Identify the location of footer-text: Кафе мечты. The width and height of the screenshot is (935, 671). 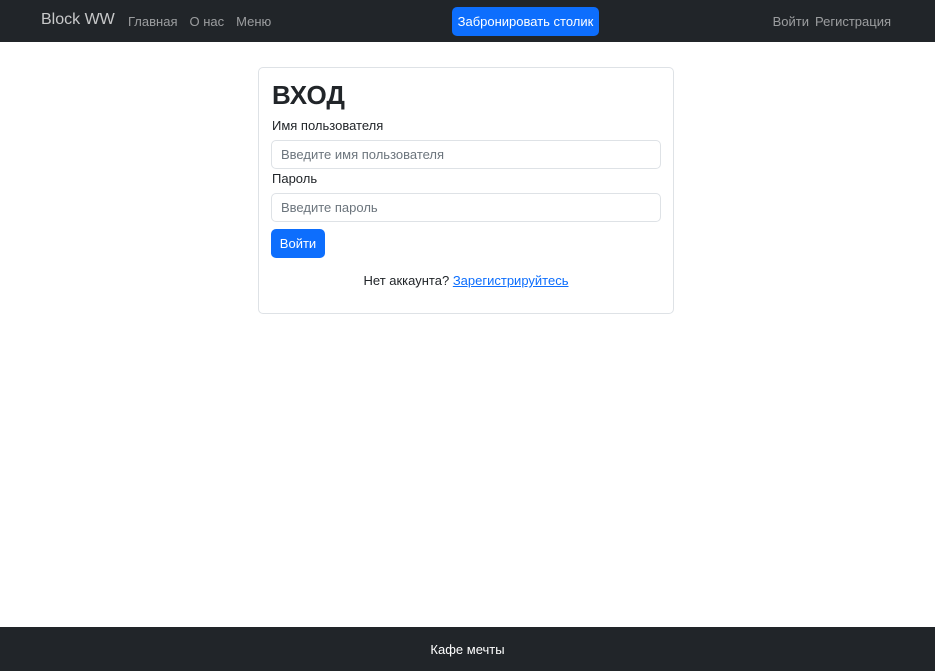
(467, 649).